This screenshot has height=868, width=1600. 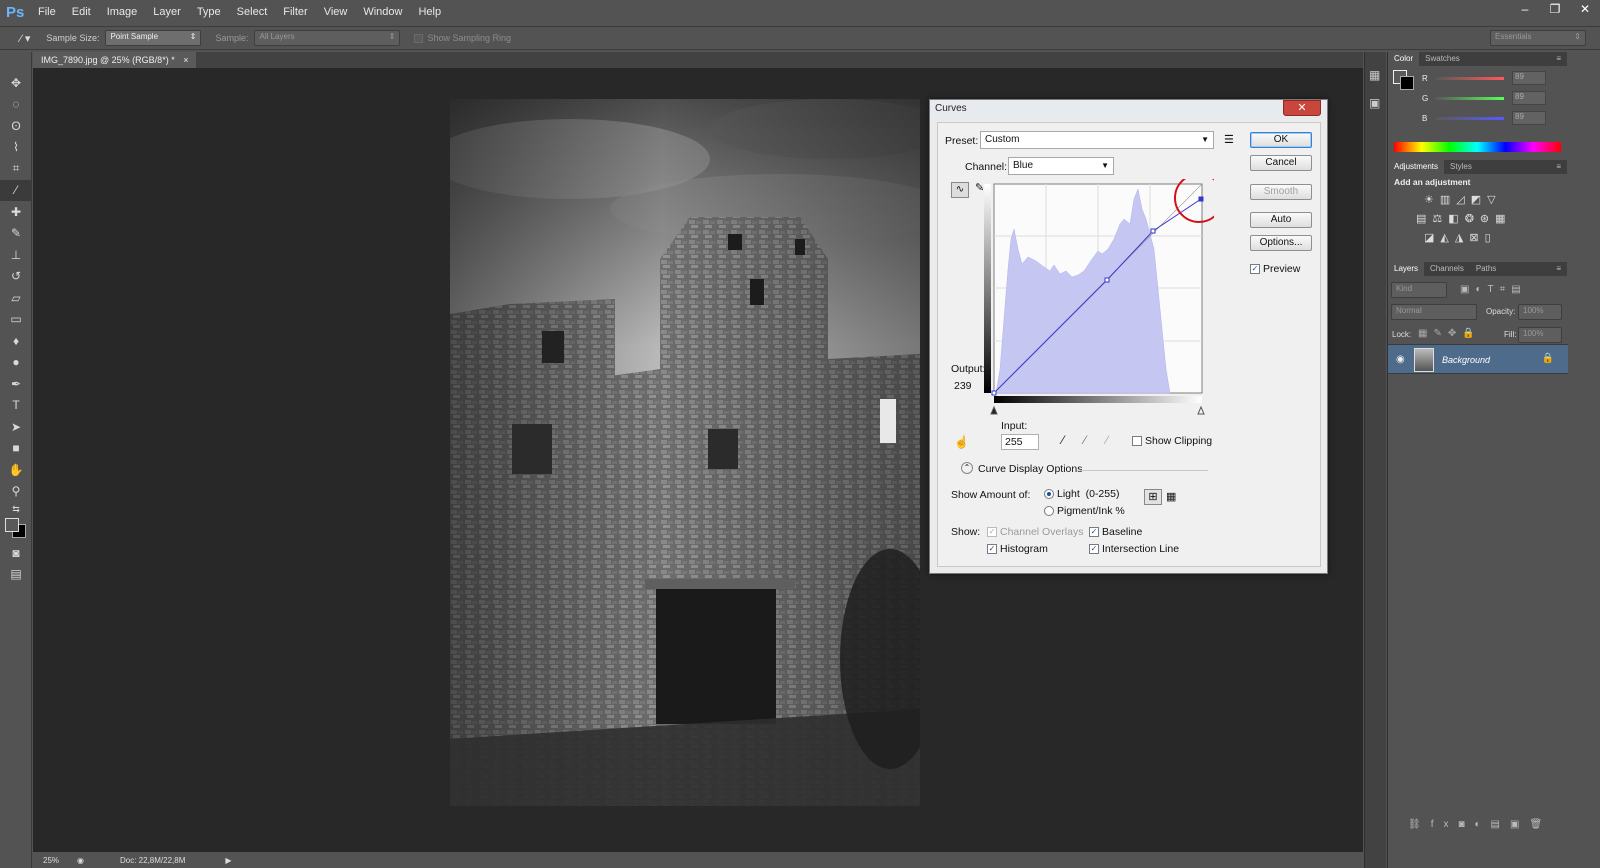 I want to click on marquee-tool-icon: ◌, so click(x=16, y=105).